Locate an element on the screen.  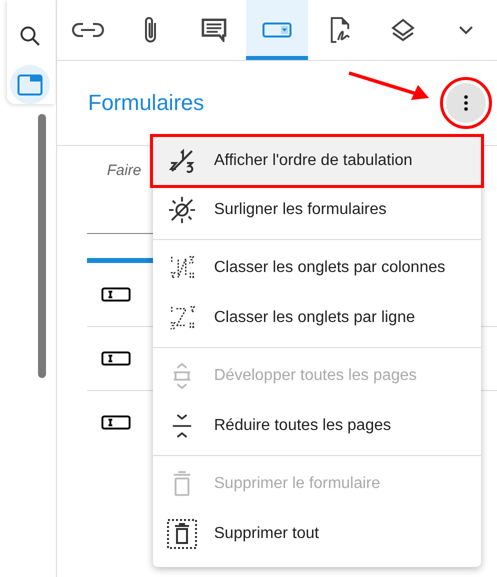
menu-item: Réduire toutes les pages is located at coordinates (317, 426).